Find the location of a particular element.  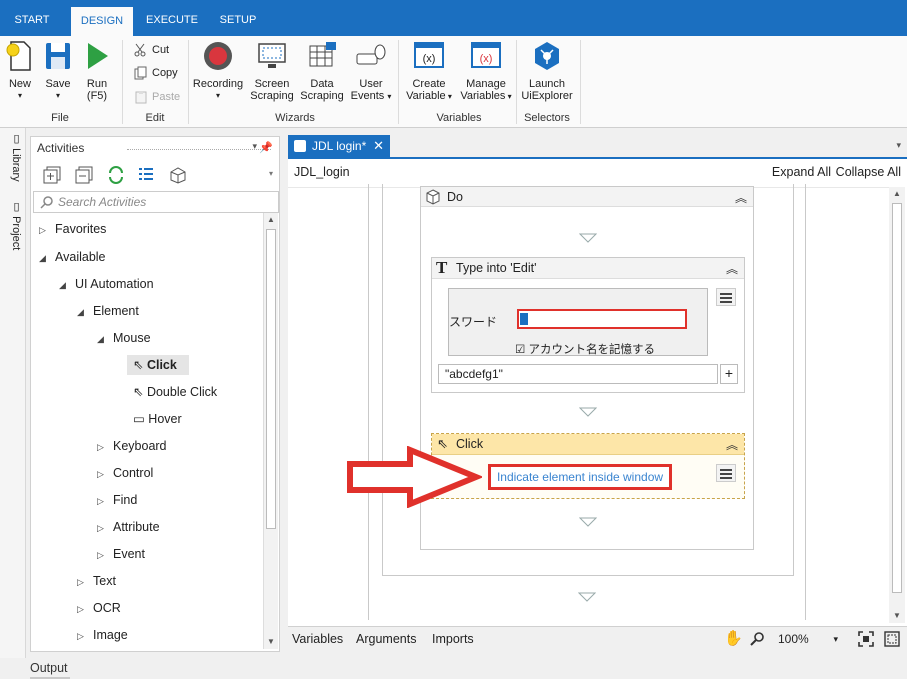

run-play-icon is located at coordinates (98, 56).